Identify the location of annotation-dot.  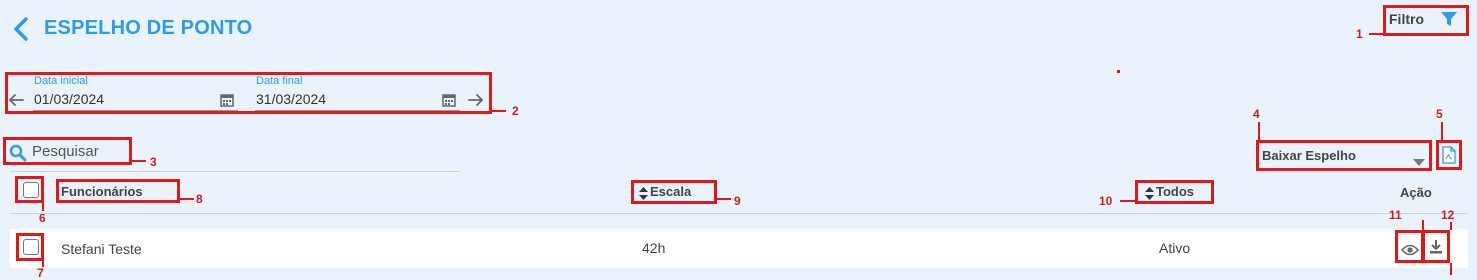
(1118, 71).